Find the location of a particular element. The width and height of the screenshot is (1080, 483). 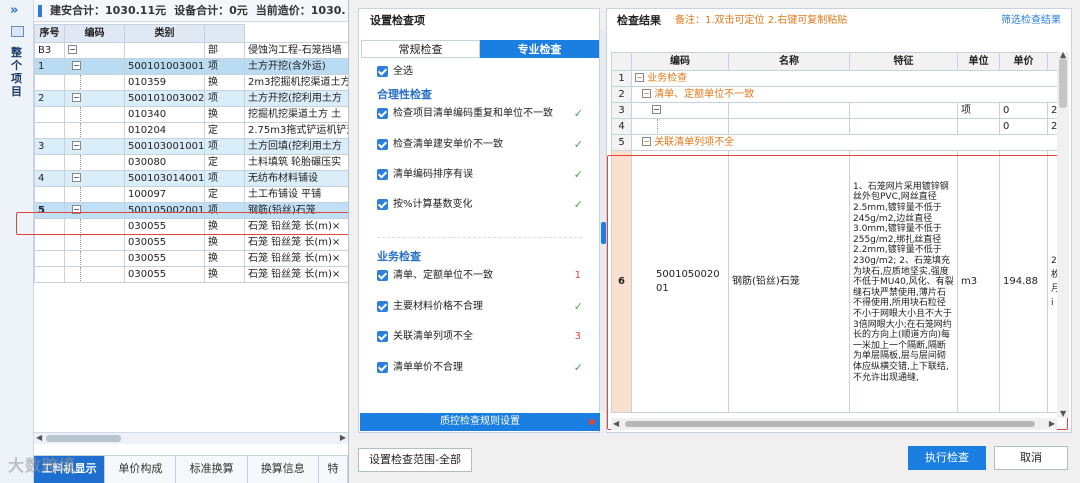

filter-results-link: 筛选检查结果 is located at coordinates (1031, 21).